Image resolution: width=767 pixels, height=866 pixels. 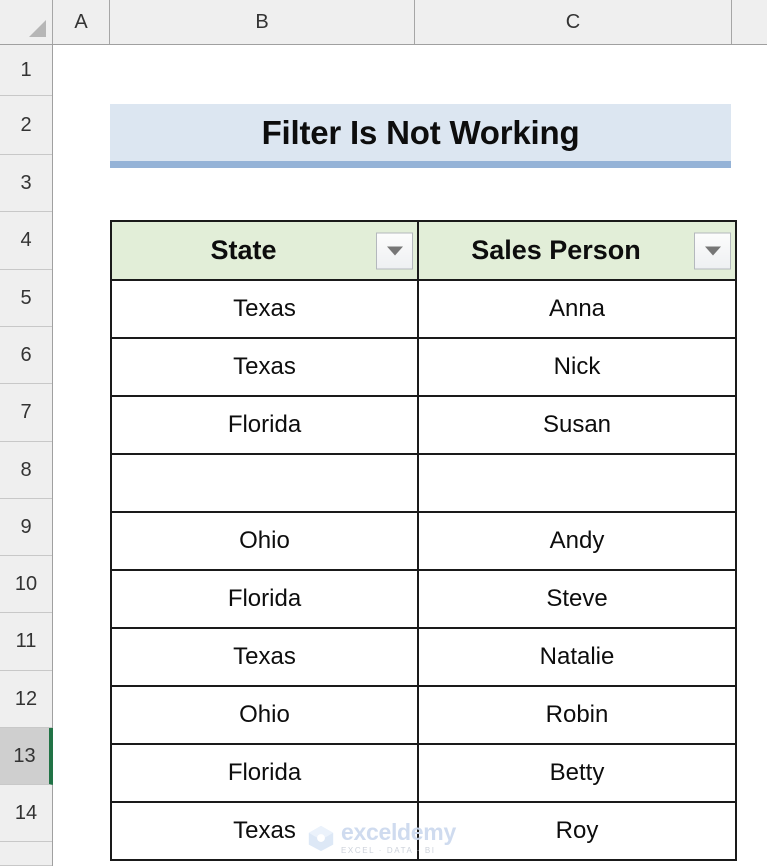 I want to click on table-row: Texas Nick, so click(x=423, y=367).